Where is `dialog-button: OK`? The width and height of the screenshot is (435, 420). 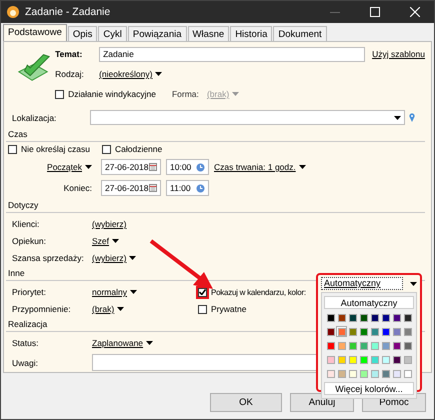
dialog-button: OK is located at coordinates (246, 402).